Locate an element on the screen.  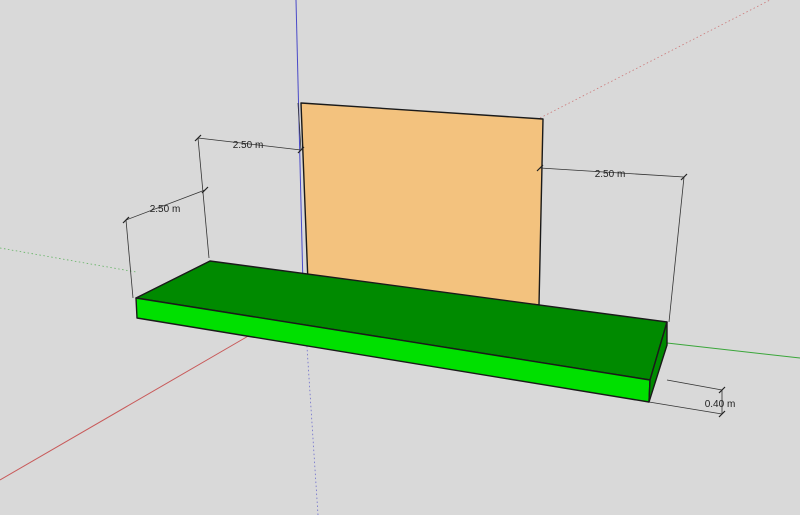
dimension-label: 0.40 m is located at coordinates (720, 404).